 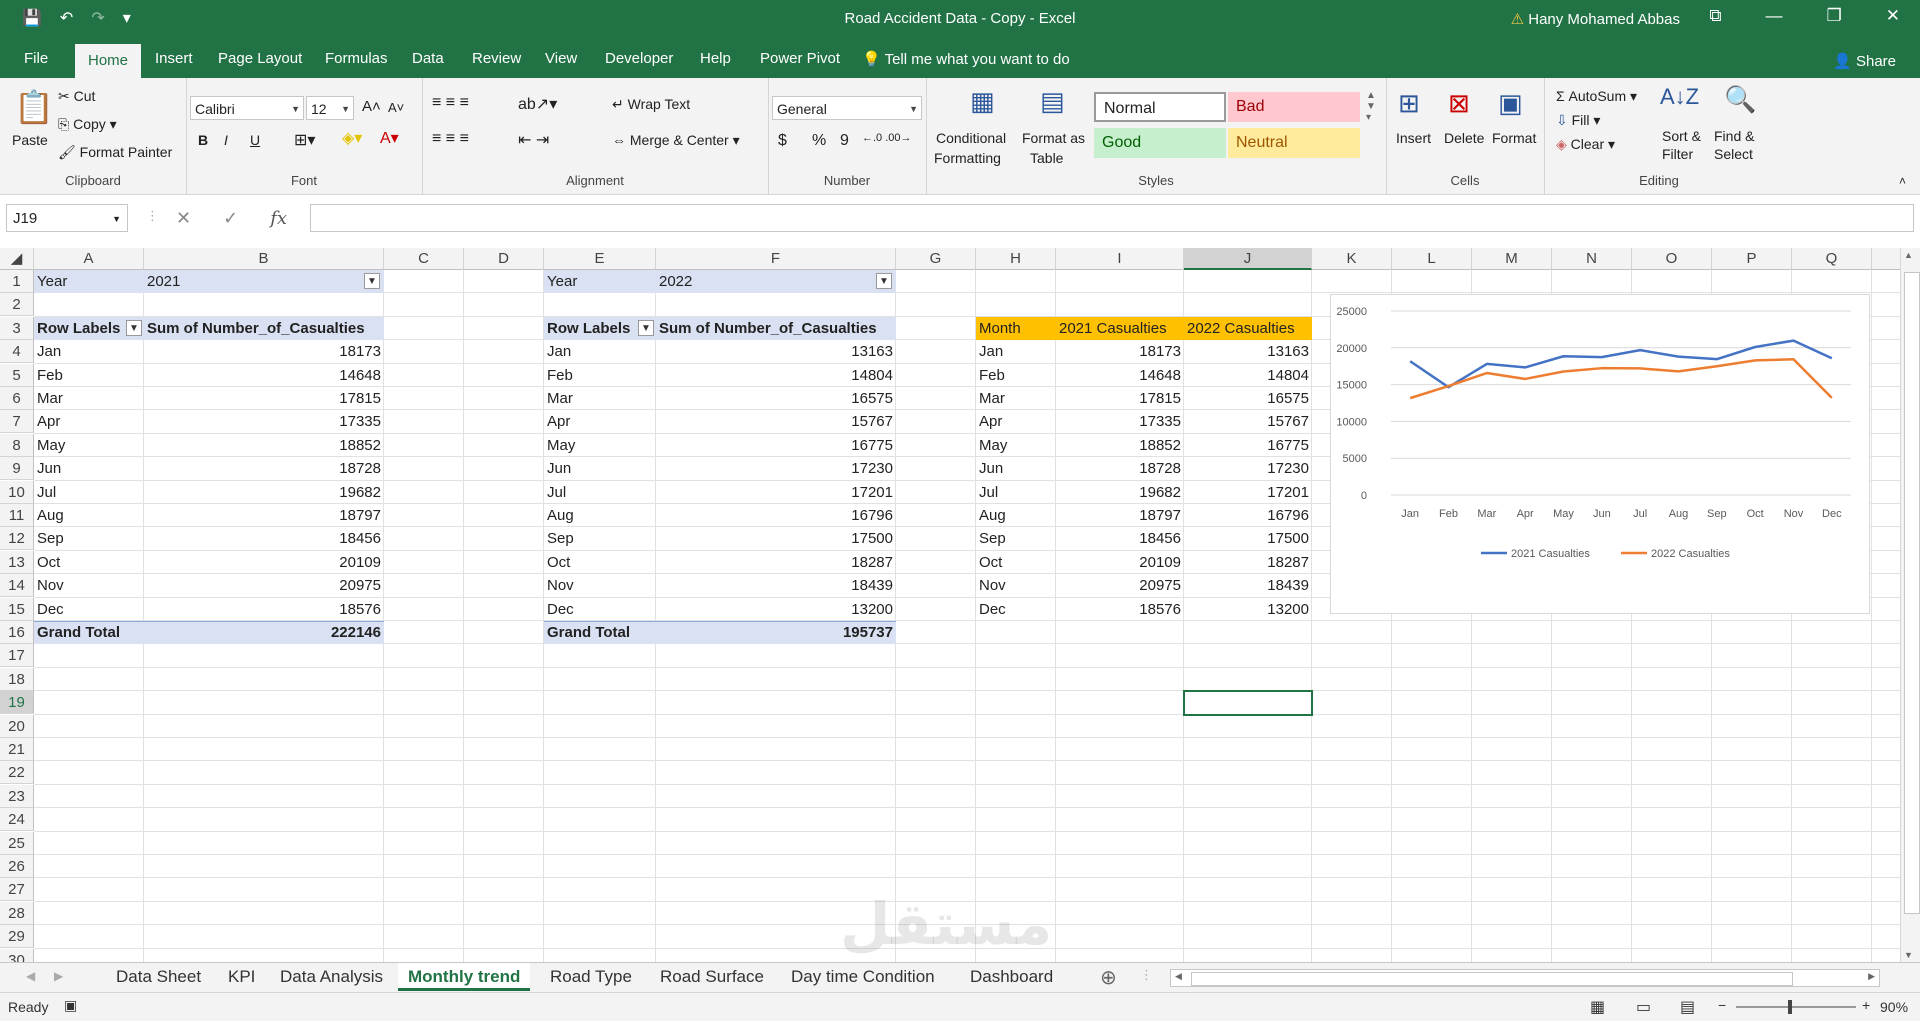 What do you see at coordinates (1464, 138) in the screenshot?
I see `delete-cells-button: Delete` at bounding box center [1464, 138].